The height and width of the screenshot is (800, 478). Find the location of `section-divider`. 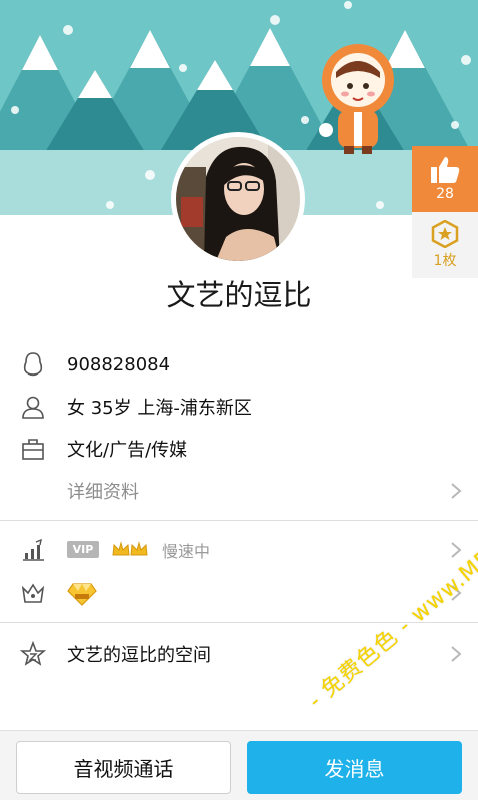

section-divider is located at coordinates (239, 520).